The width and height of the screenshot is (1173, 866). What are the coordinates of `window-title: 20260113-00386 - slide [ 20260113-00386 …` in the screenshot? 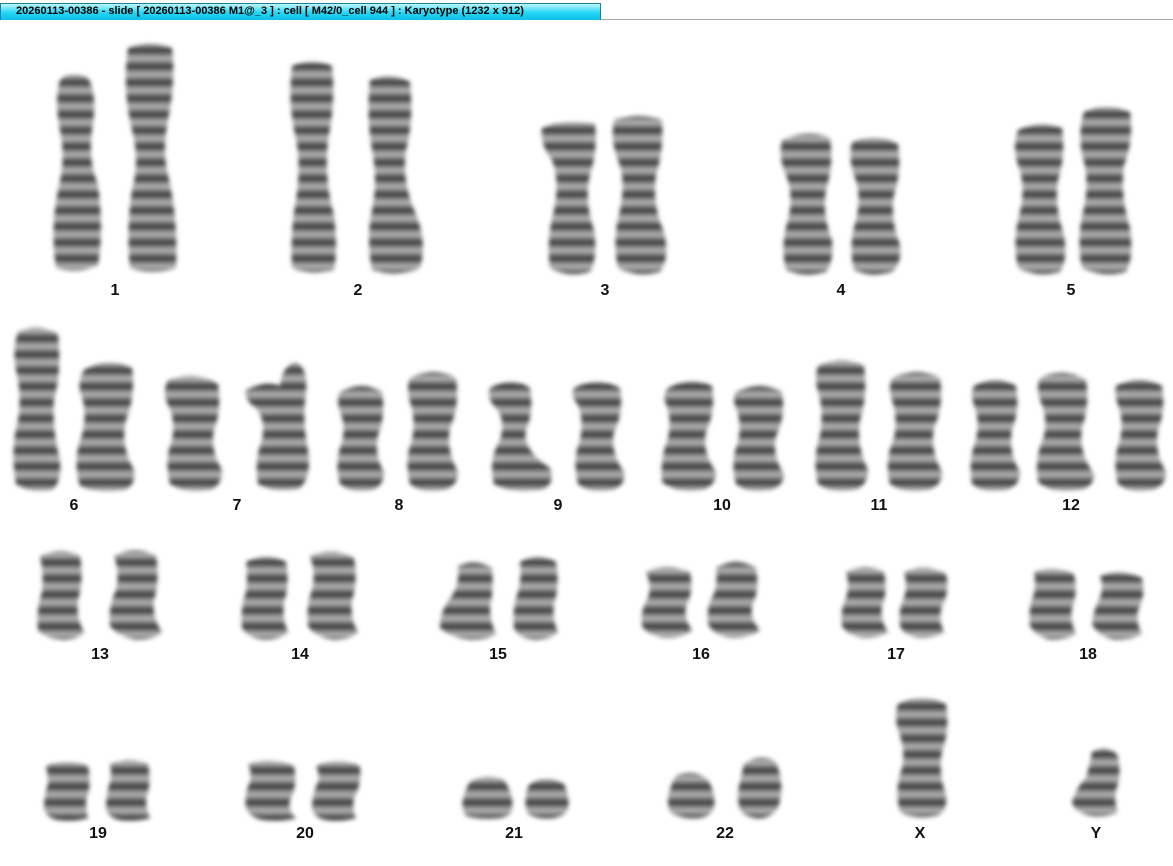 It's located at (300, 11).